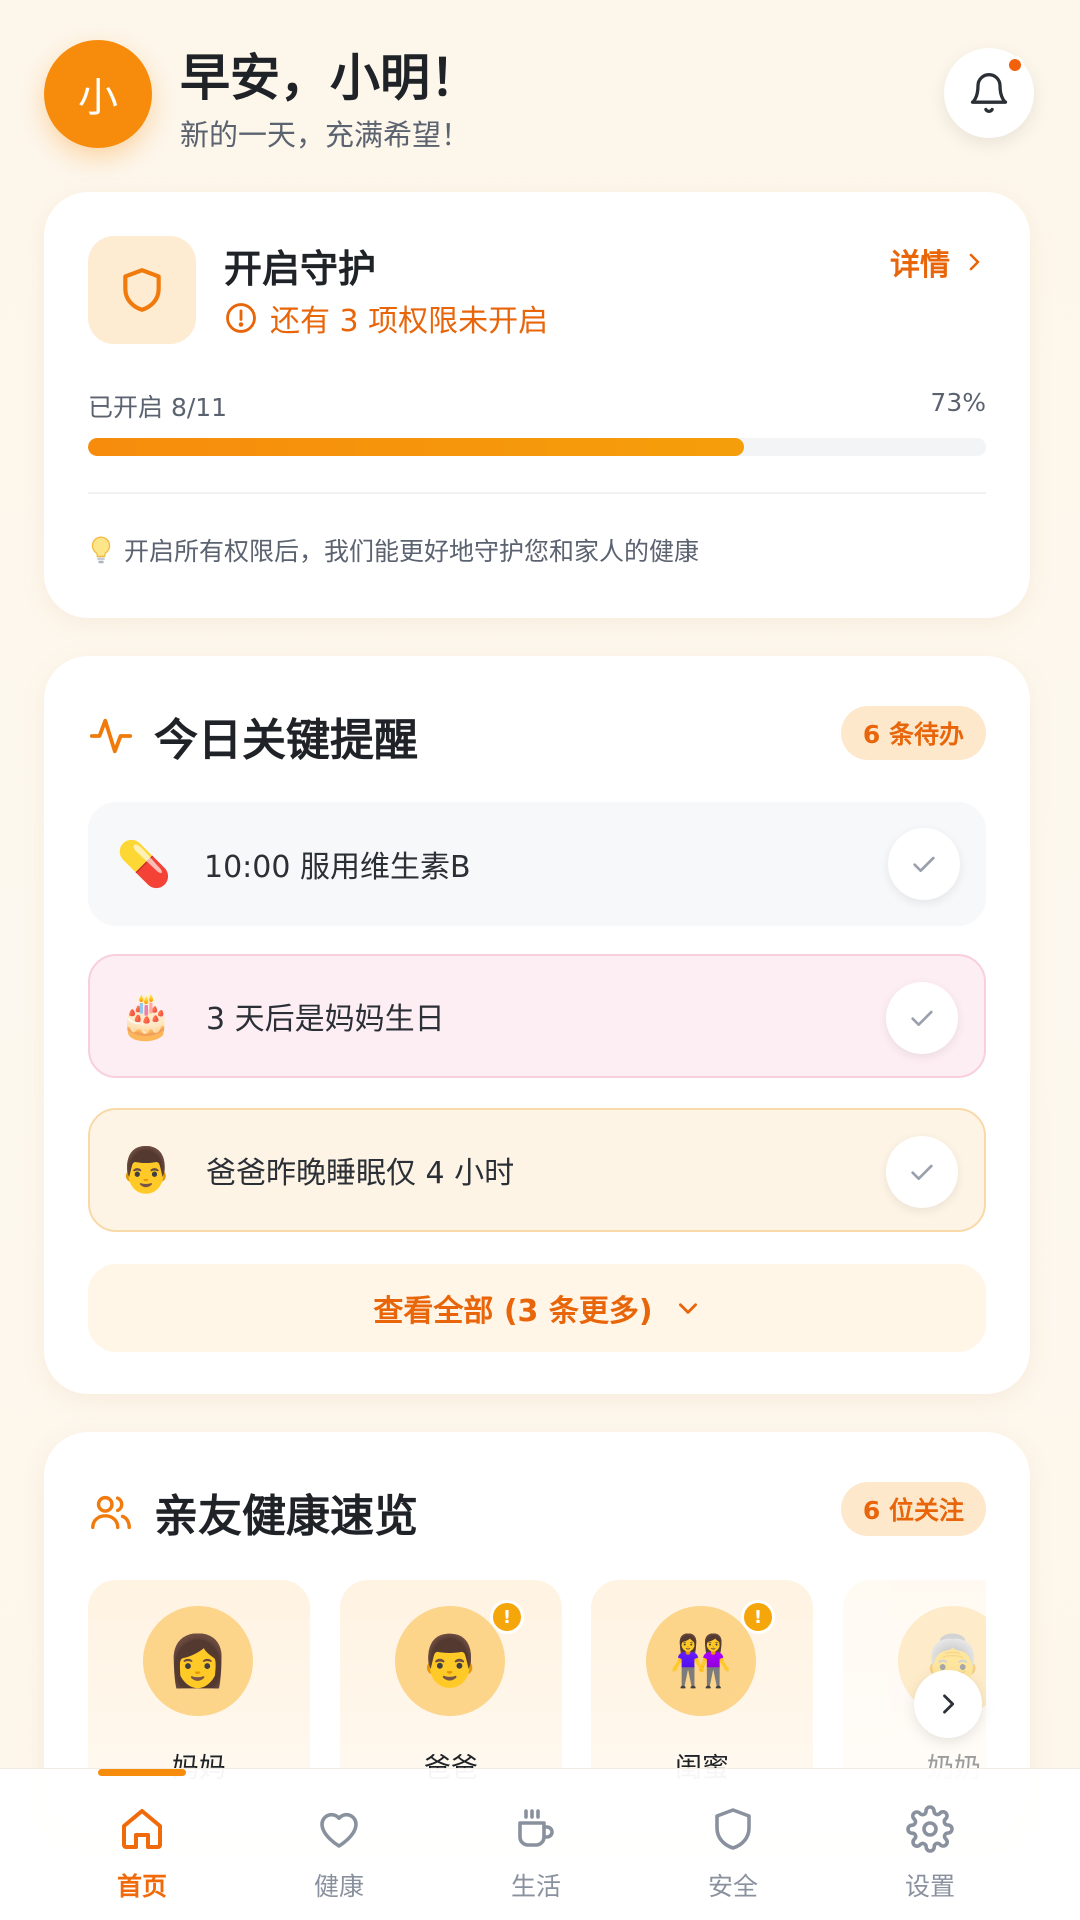 Image resolution: width=1080 pixels, height=1920 pixels. What do you see at coordinates (286, 740) in the screenshot?
I see `reminders-title: 今日关键提醒` at bounding box center [286, 740].